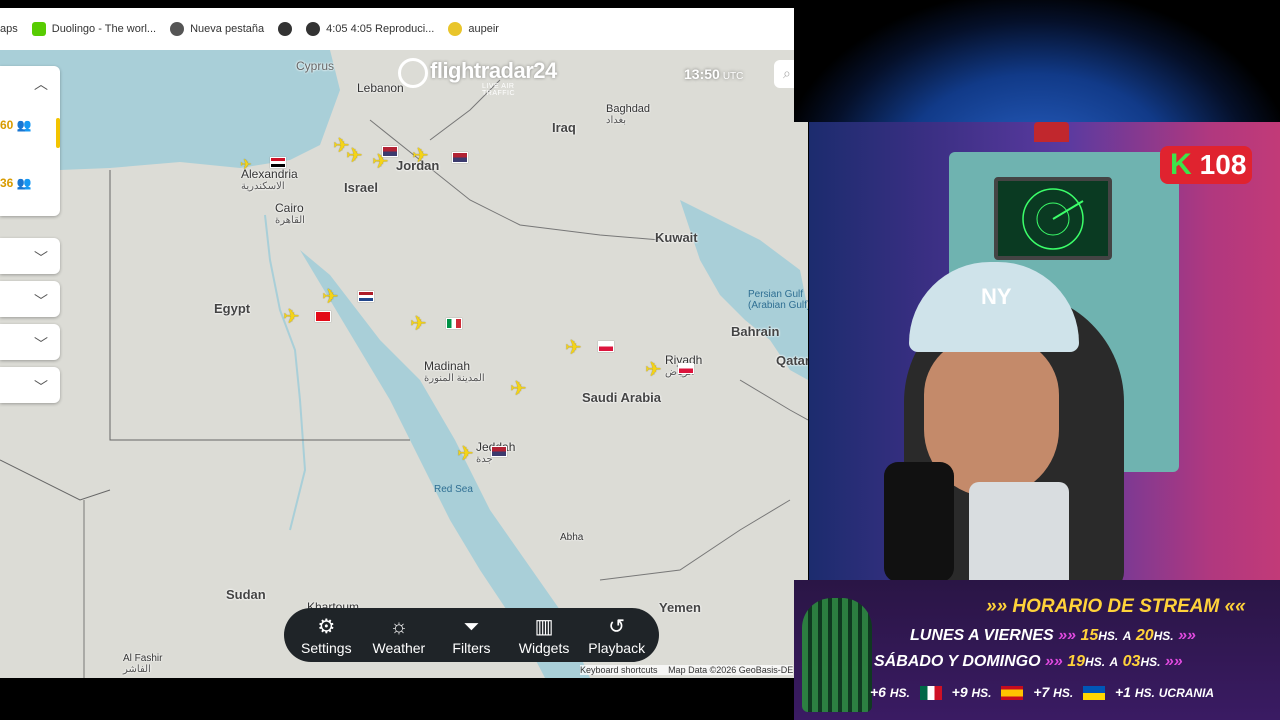 Image resolution: width=1280 pixels, height=720 pixels. What do you see at coordinates (564, 127) in the screenshot?
I see `label-iraq: Iraq` at bounding box center [564, 127].